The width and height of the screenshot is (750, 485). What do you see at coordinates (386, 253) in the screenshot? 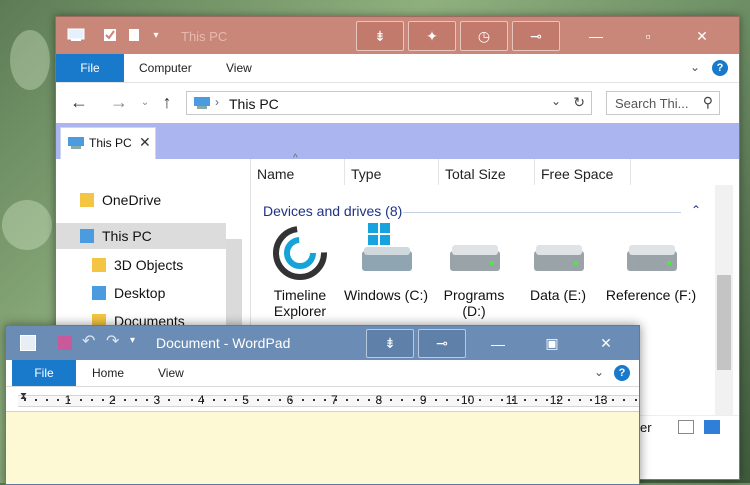
I see `windows-drive-icon` at bounding box center [386, 253].